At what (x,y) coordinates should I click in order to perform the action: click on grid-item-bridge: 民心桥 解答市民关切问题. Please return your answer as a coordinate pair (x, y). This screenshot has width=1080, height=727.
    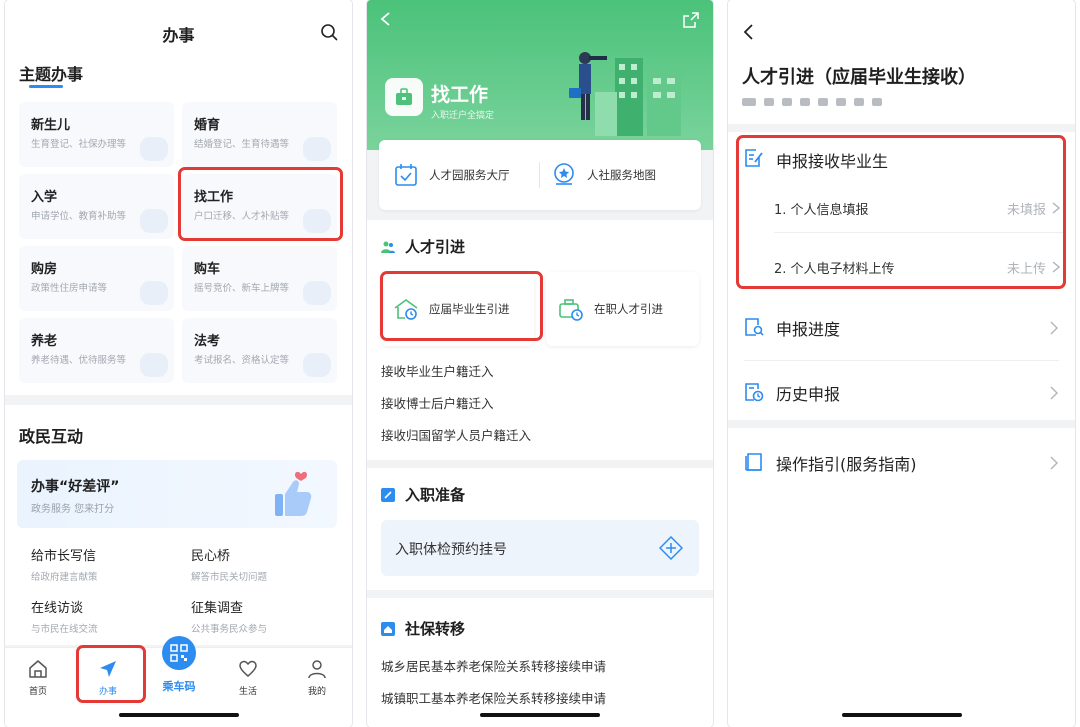
    Looking at the image, I should click on (229, 564).